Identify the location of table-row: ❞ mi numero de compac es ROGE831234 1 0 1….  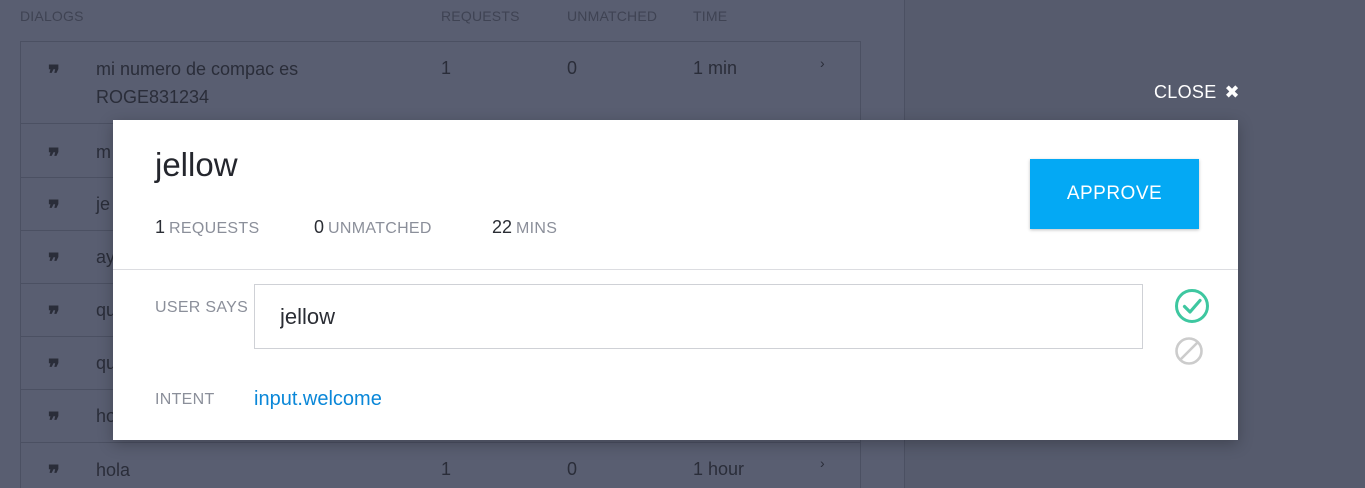
(440, 82).